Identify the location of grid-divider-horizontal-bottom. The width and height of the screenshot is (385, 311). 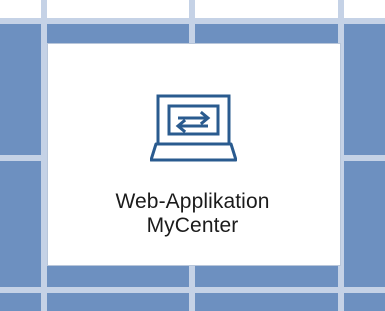
(192, 290).